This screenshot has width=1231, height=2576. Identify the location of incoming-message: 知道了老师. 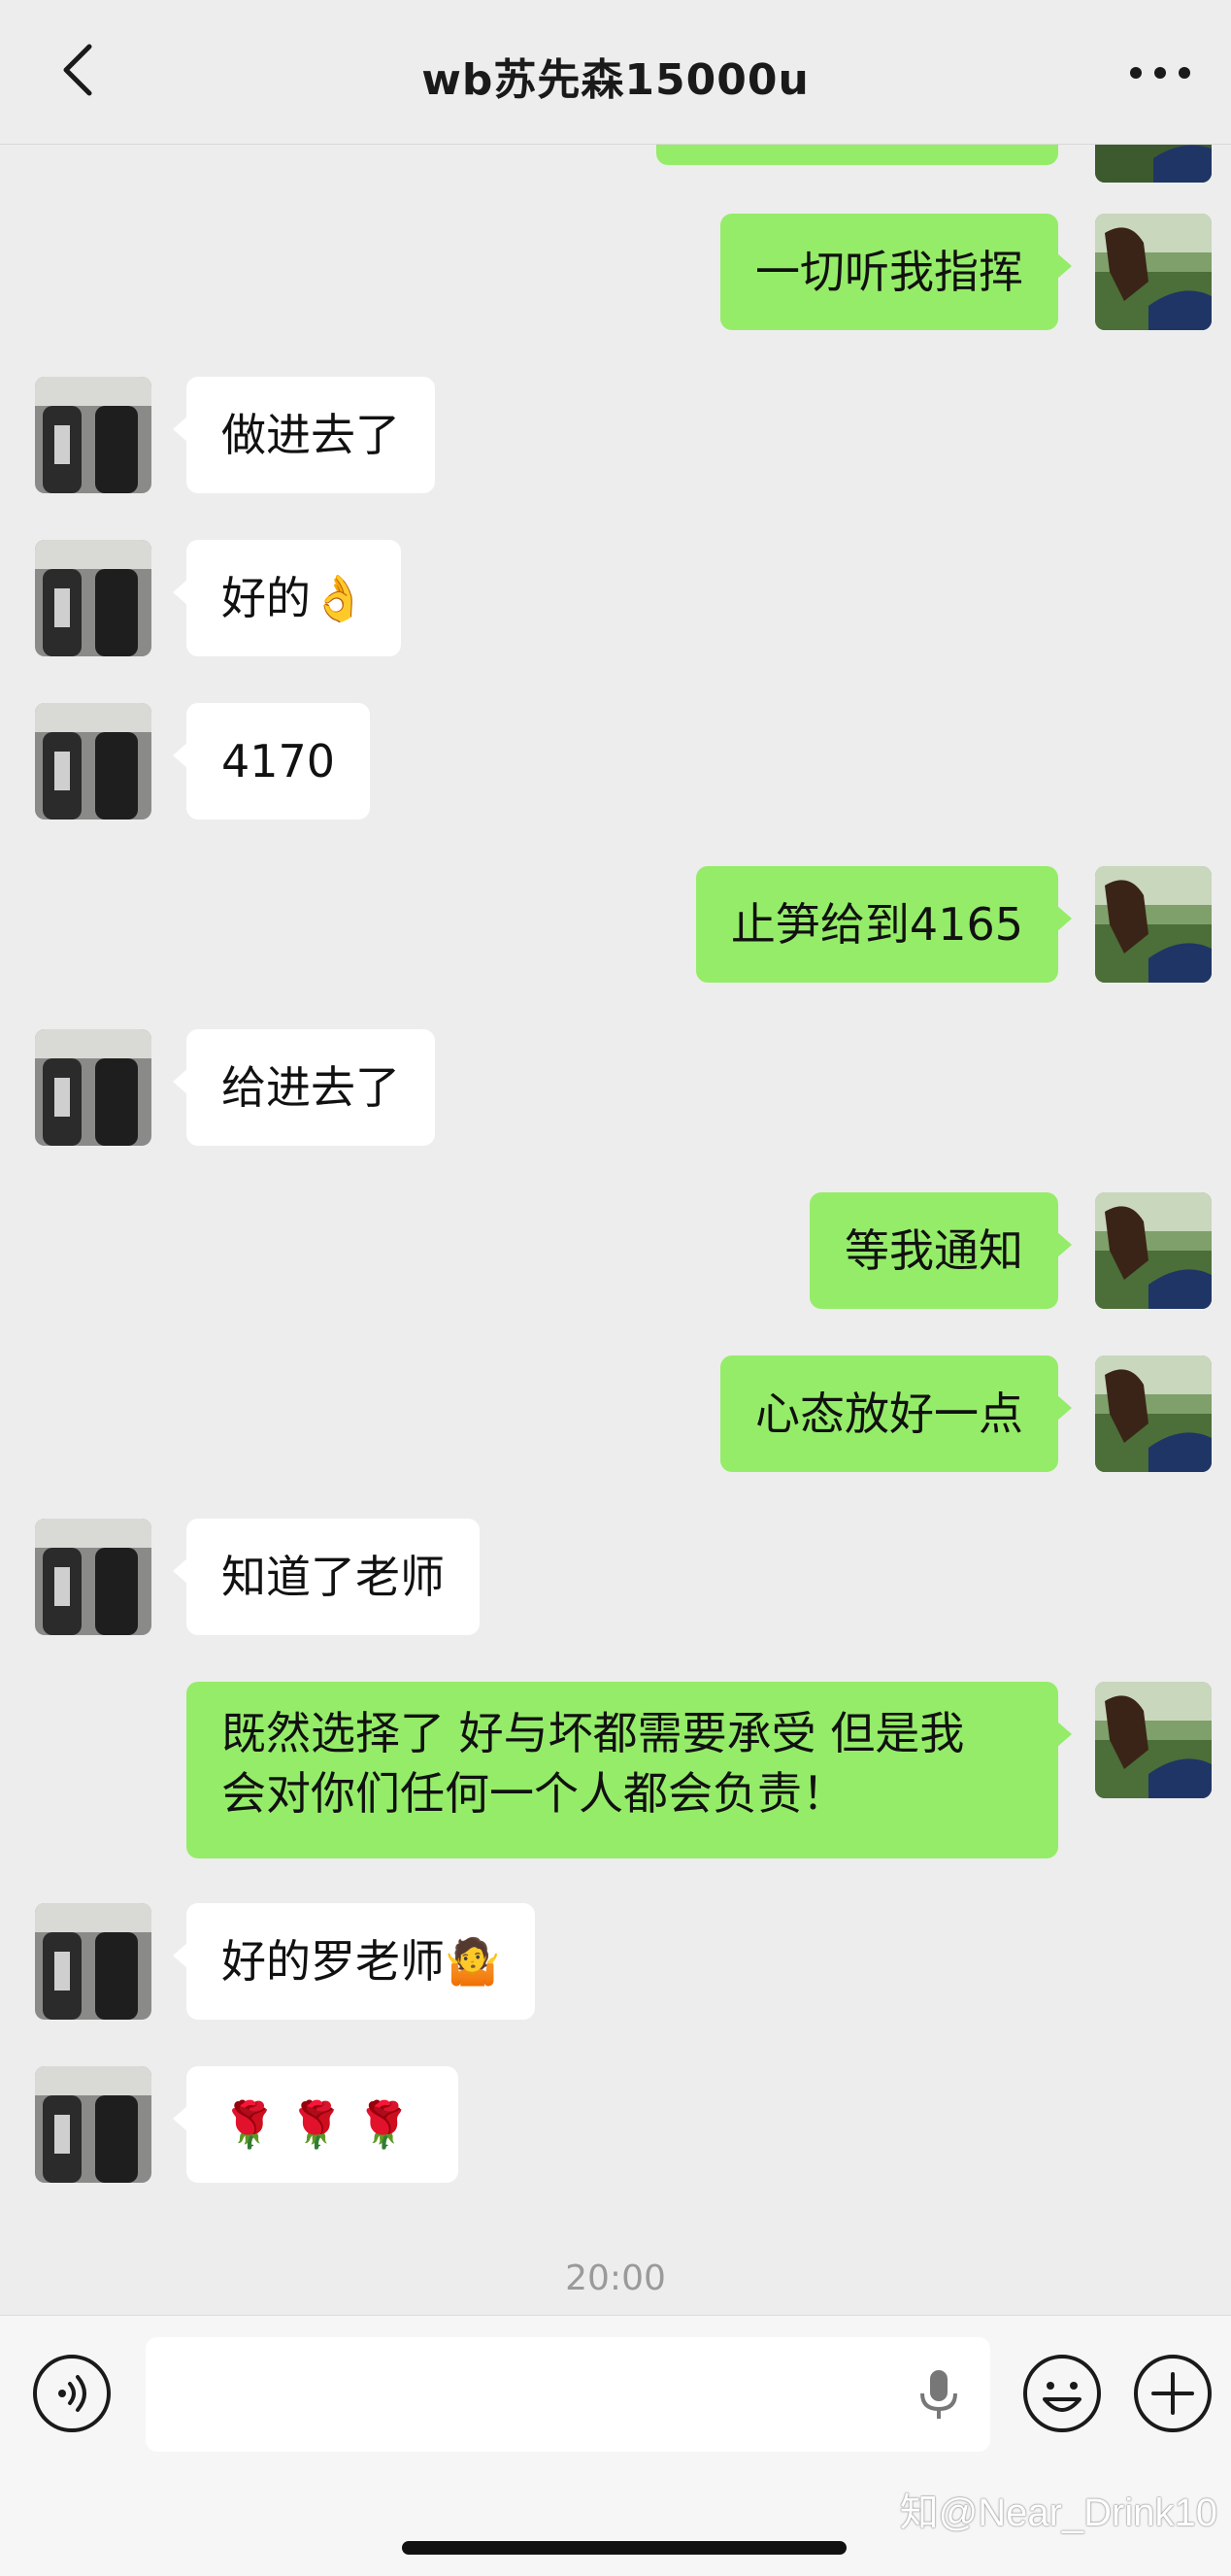
(615, 1577).